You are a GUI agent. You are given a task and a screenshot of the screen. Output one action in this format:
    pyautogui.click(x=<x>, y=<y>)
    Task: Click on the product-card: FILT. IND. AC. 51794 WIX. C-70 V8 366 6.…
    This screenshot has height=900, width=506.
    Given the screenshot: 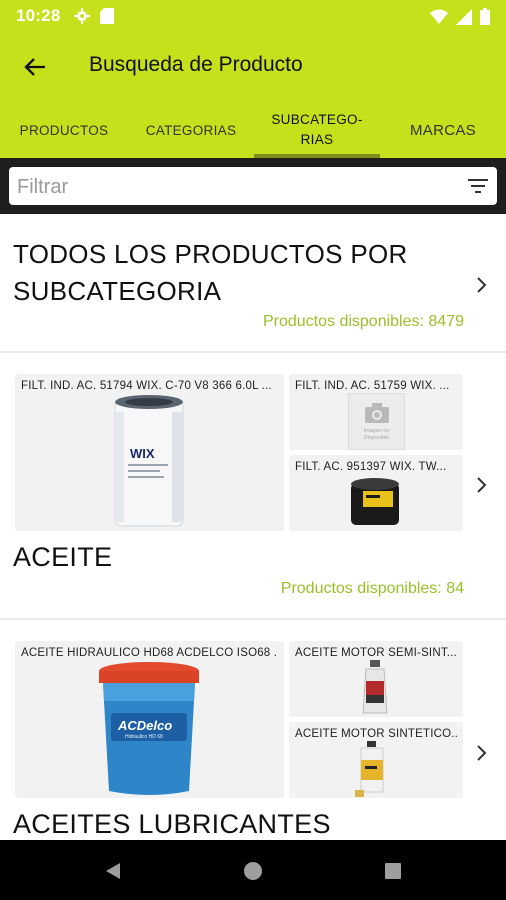 What is the action you would take?
    pyautogui.click(x=149, y=452)
    